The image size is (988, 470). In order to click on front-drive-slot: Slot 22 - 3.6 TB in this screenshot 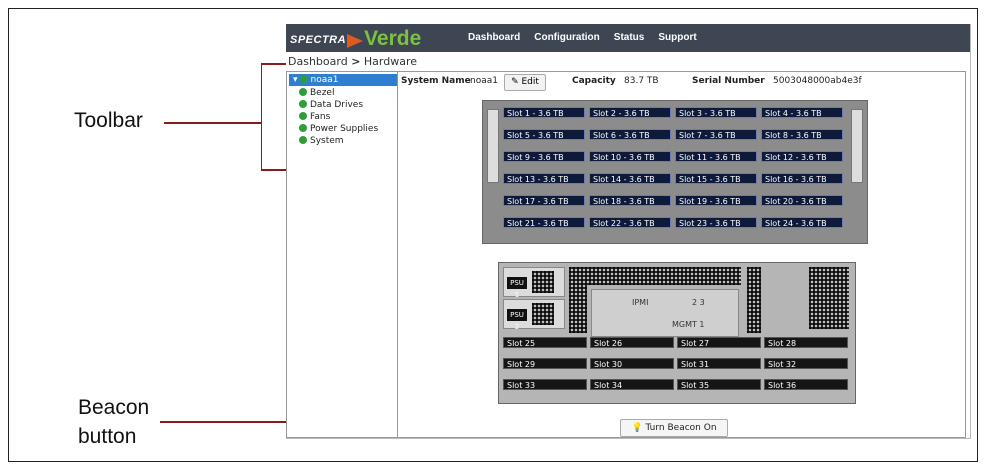, I will do `click(630, 222)`.